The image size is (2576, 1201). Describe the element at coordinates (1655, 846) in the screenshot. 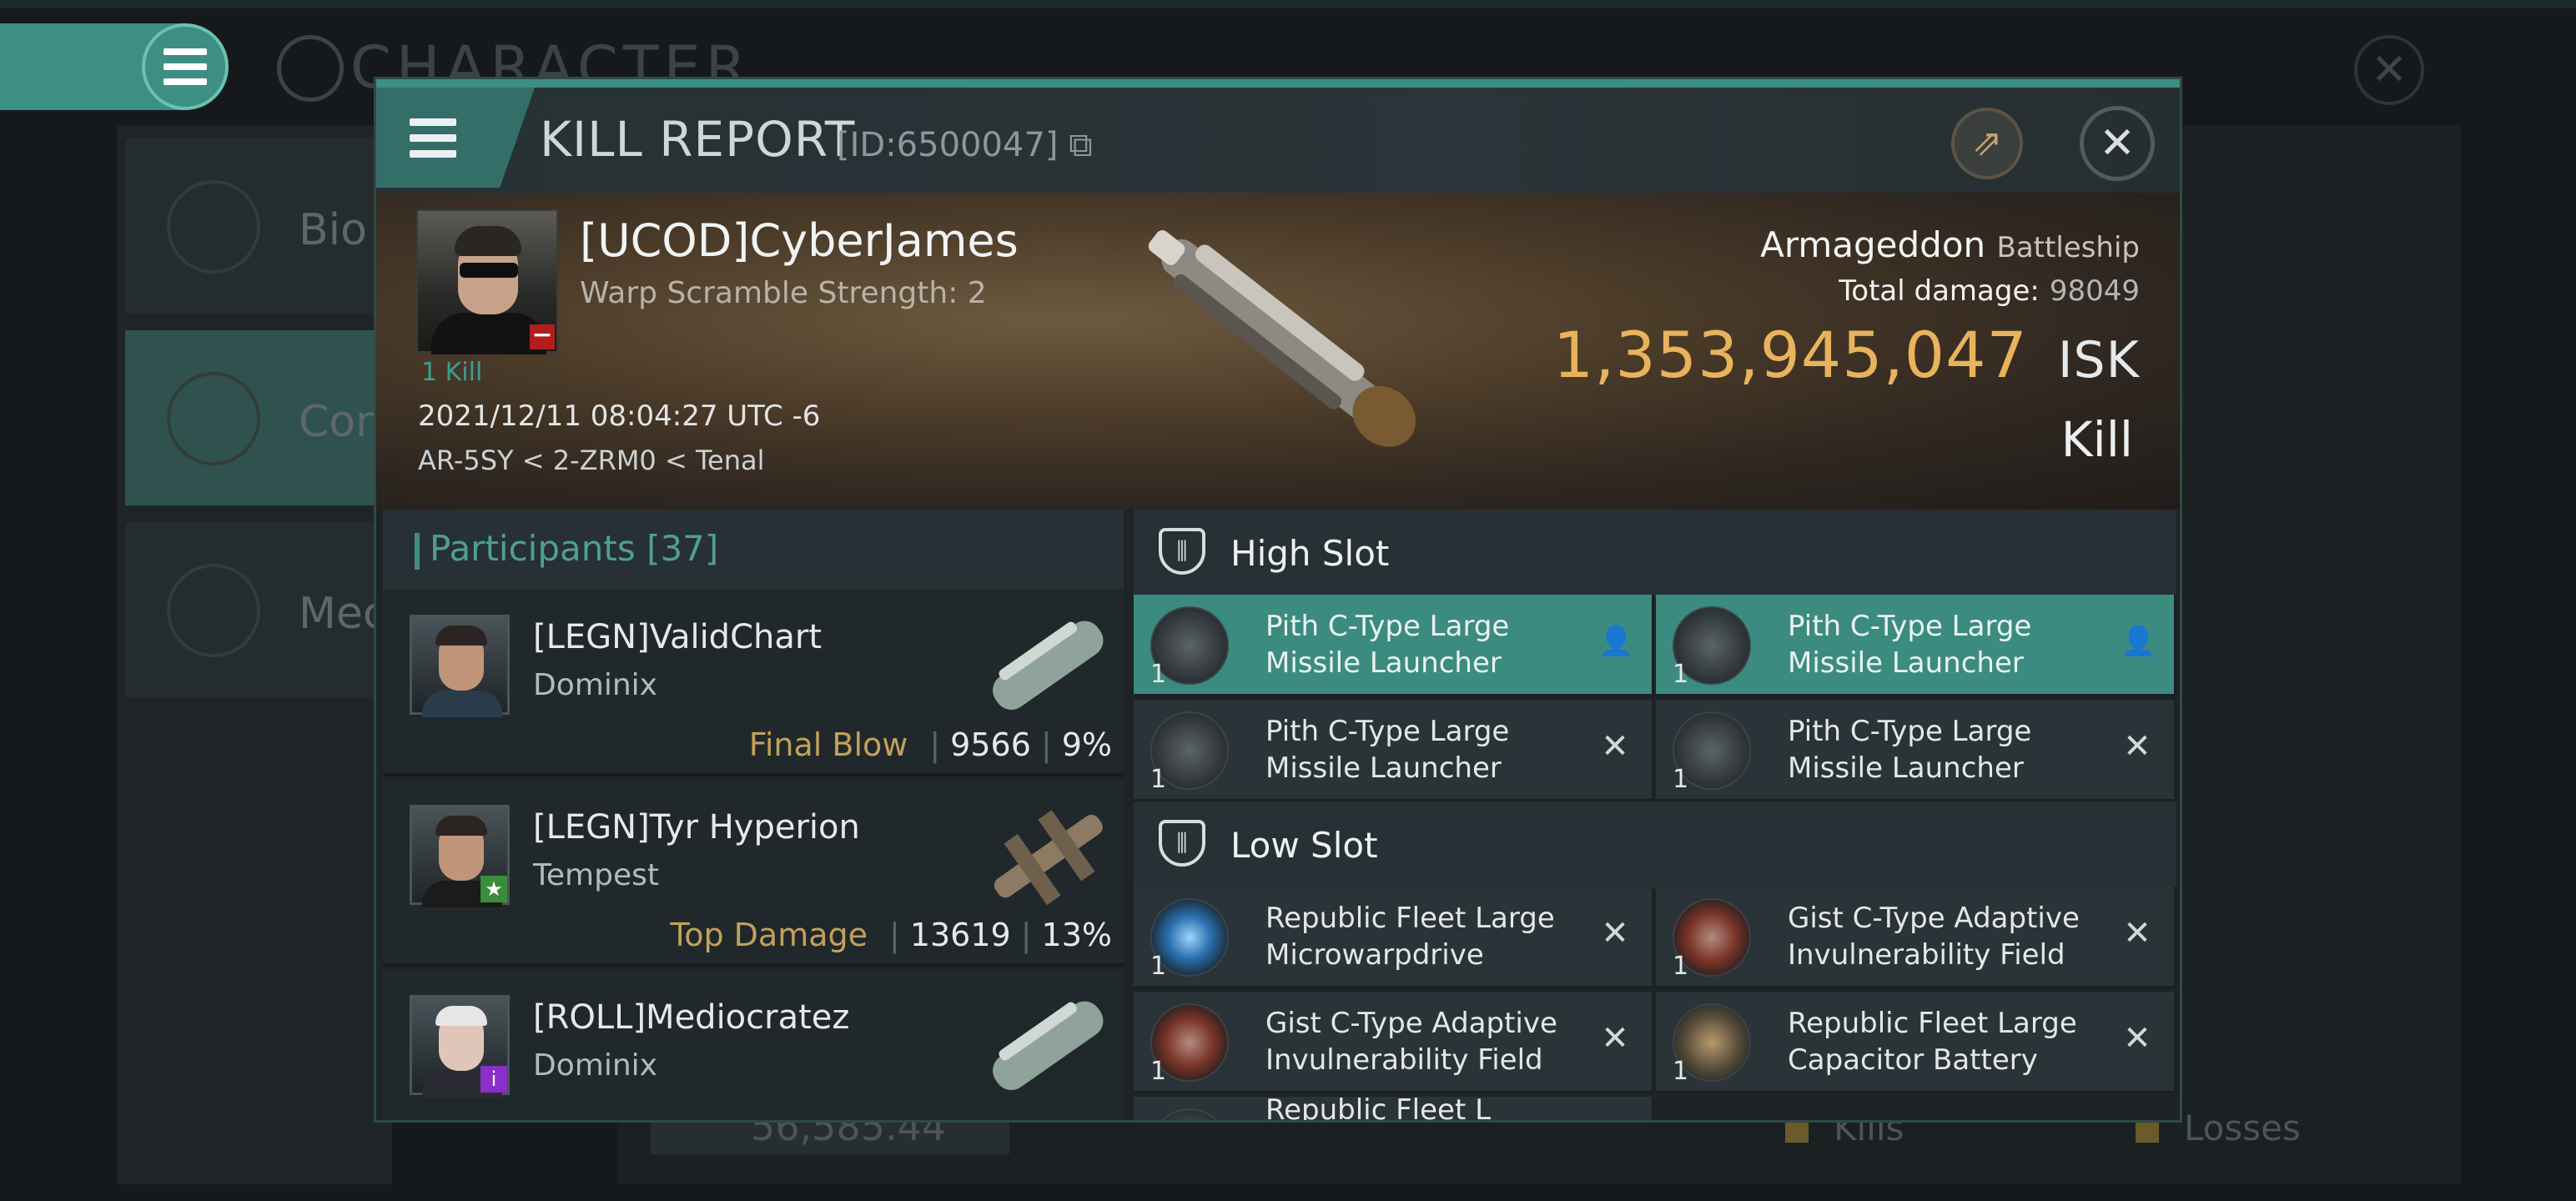

I see `low-slot-header: ⫼ Low Slot` at that location.